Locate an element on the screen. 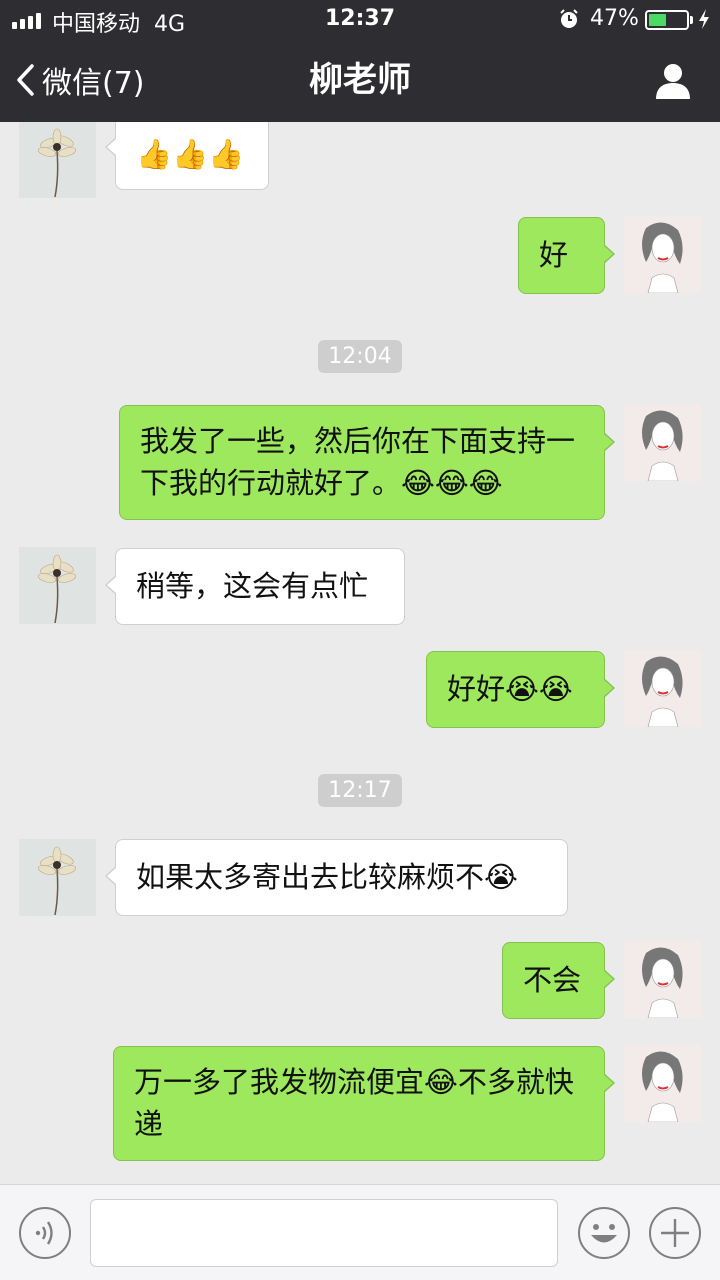 The image size is (720, 1280). chat-title: 柳老师 is located at coordinates (360, 80).